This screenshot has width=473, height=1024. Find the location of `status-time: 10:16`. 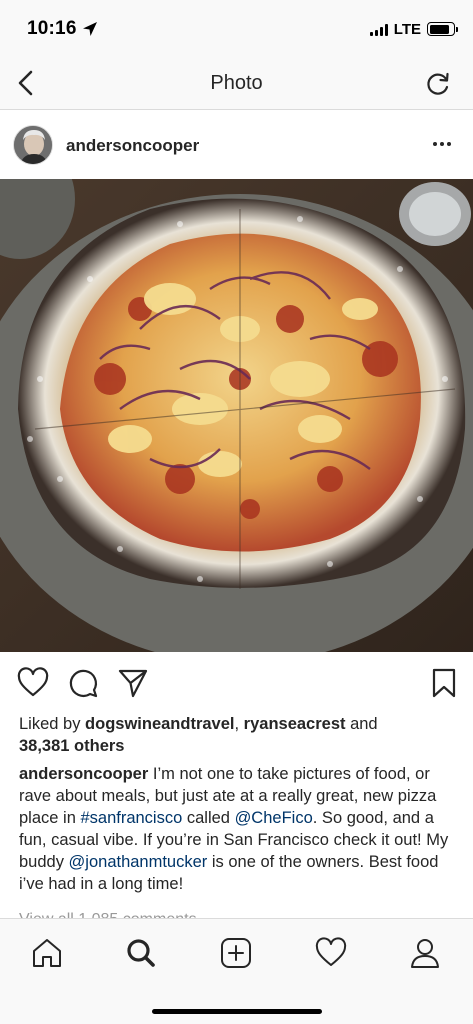

status-time: 10:16 is located at coordinates (52, 28).